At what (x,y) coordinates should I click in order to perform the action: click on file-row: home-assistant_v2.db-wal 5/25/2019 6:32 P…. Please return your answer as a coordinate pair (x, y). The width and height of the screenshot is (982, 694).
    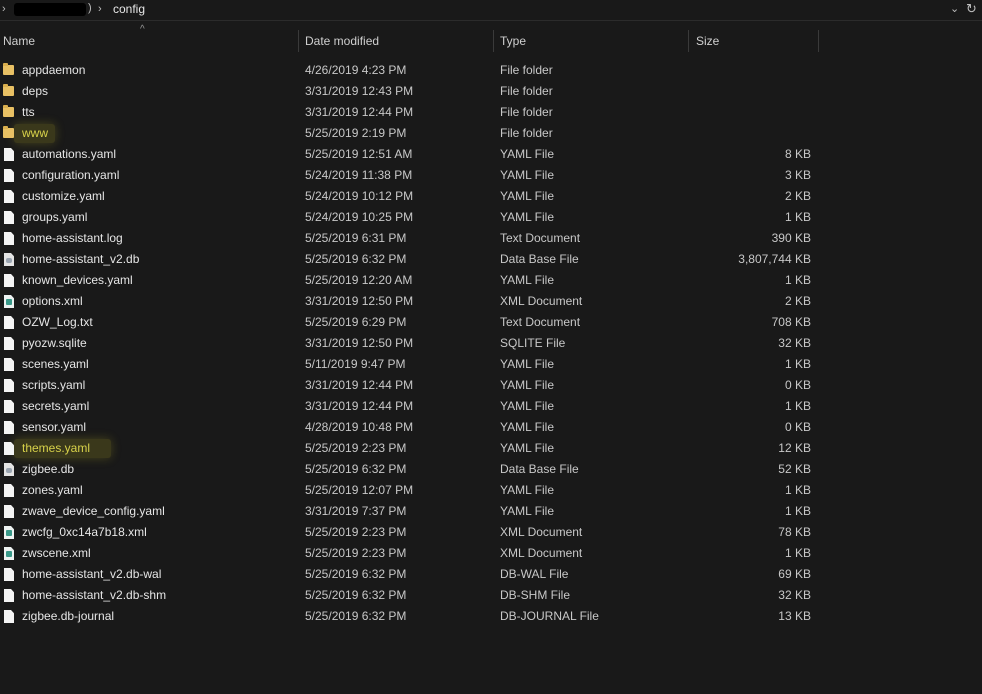
    Looking at the image, I should click on (491, 574).